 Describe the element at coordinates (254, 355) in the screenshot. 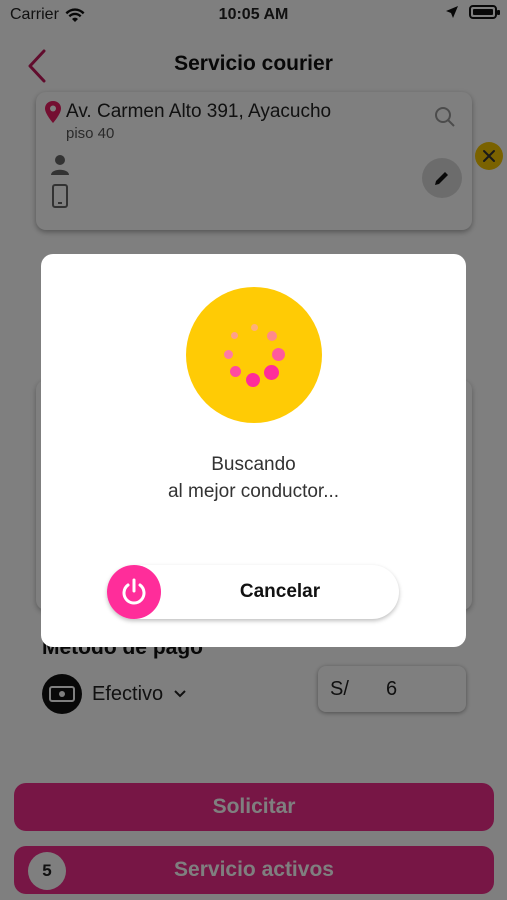

I see `spinner-icon` at that location.